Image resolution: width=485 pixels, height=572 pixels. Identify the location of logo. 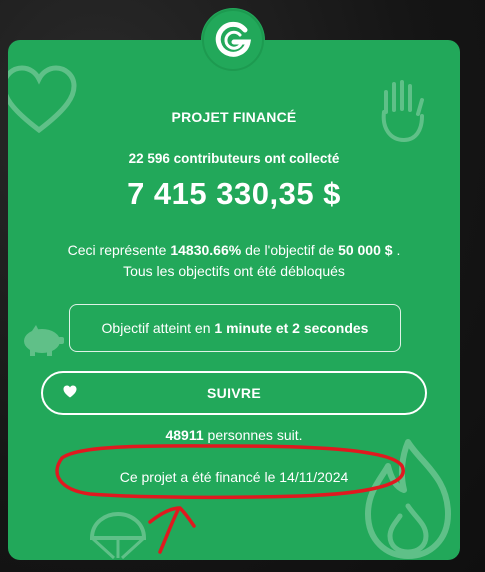
(233, 40).